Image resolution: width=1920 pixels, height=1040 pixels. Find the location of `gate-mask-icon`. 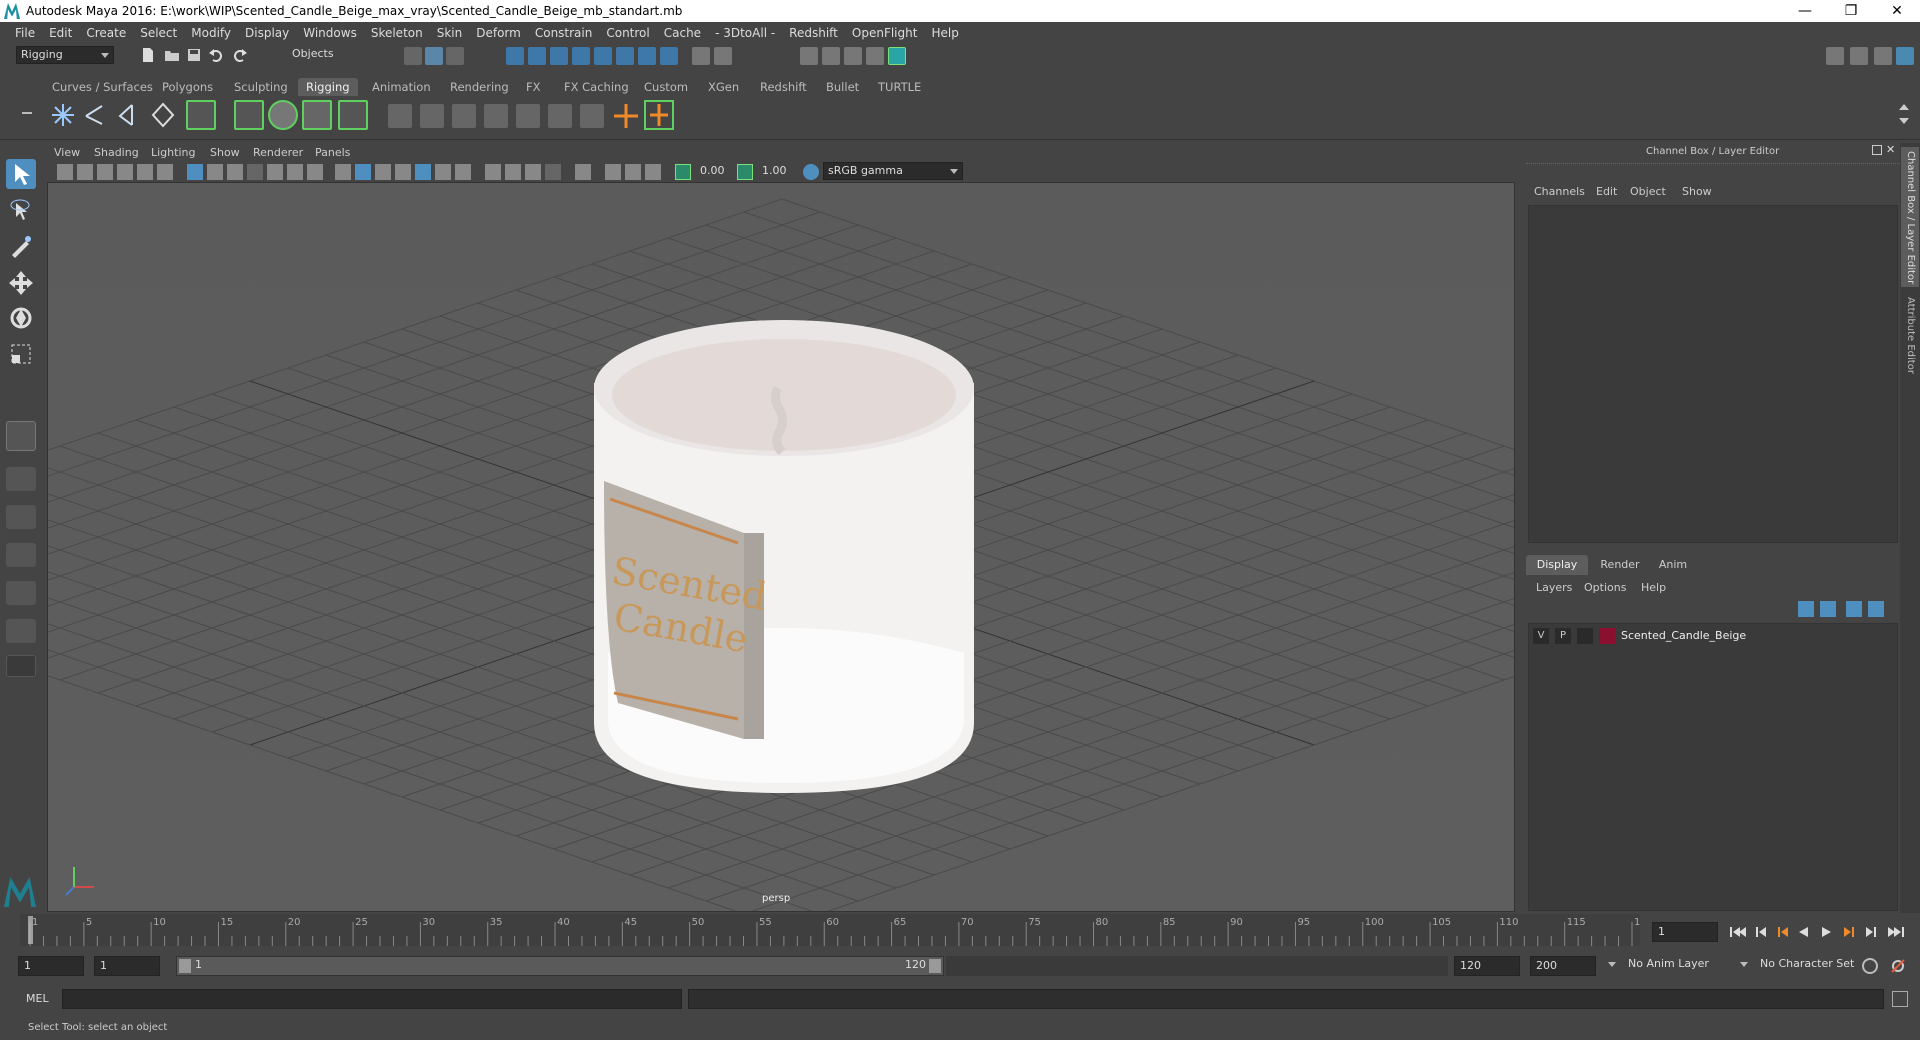

gate-mask-icon is located at coordinates (255, 172).